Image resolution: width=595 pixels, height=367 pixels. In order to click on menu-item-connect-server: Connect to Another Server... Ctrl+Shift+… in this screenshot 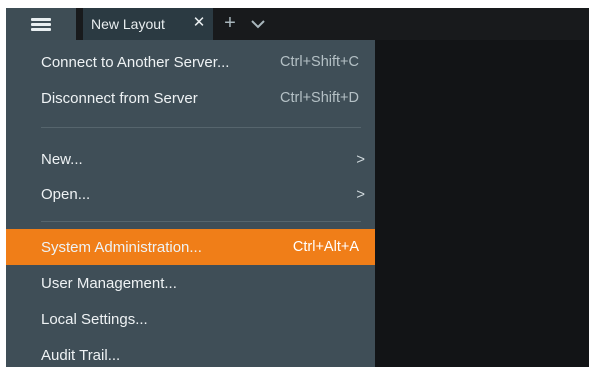, I will do `click(190, 62)`.